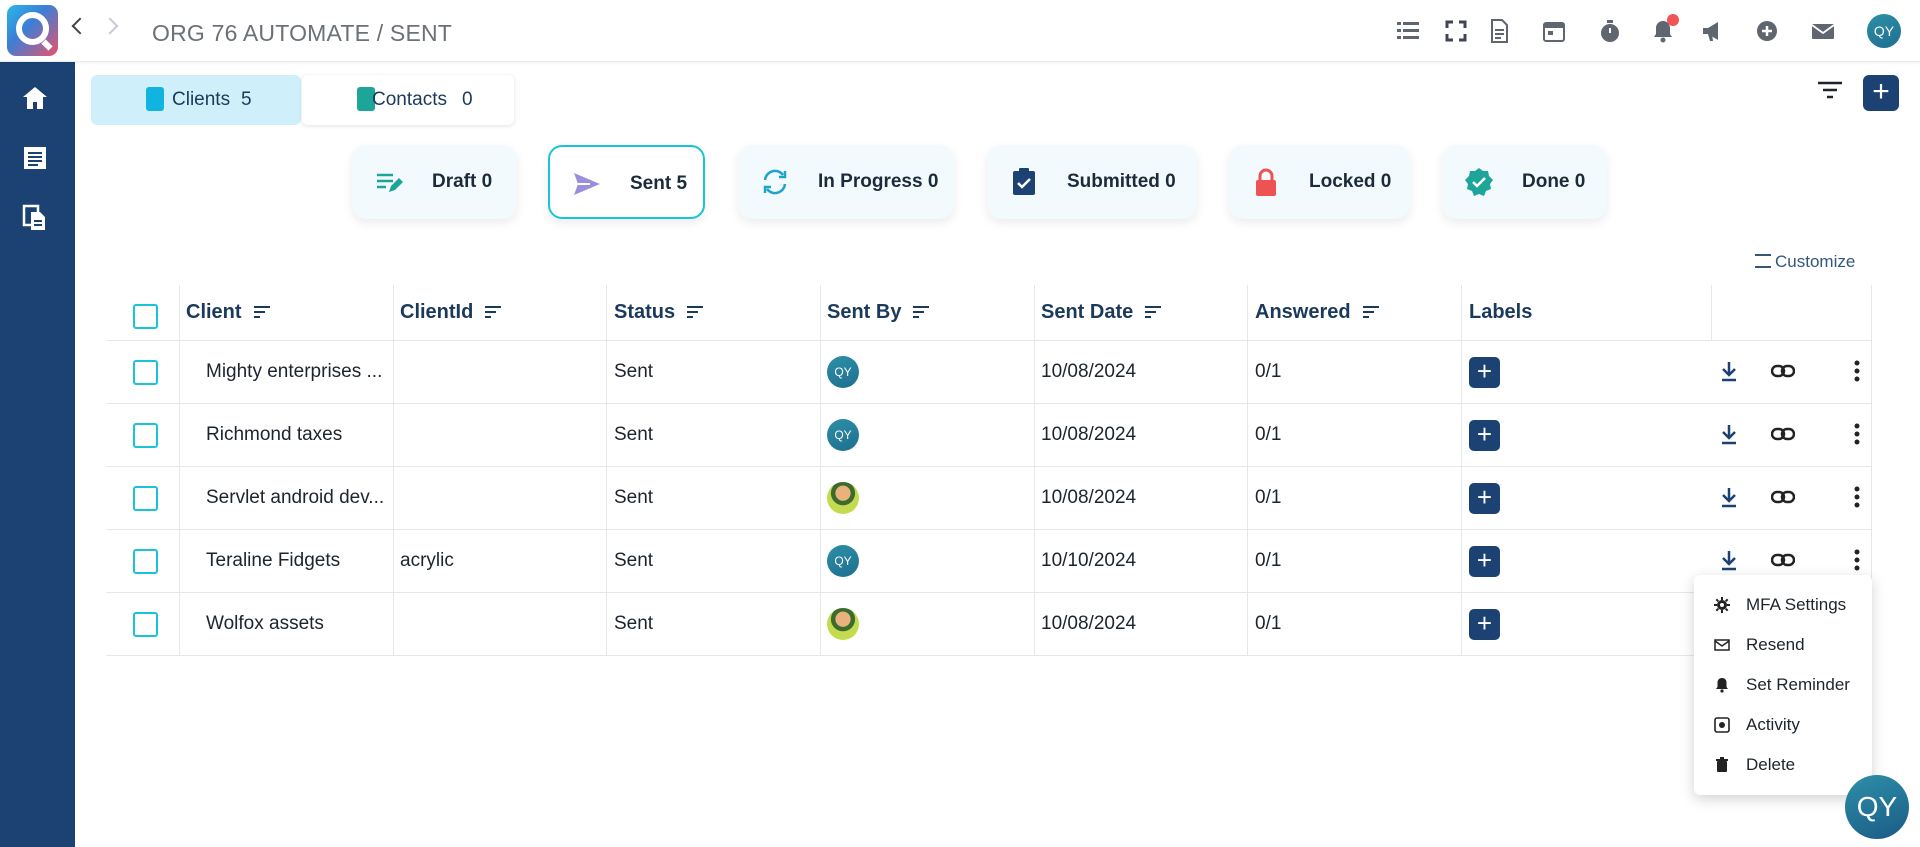 The width and height of the screenshot is (1920, 847). What do you see at coordinates (1554, 181) in the screenshot?
I see `status-done-label: Done 0` at bounding box center [1554, 181].